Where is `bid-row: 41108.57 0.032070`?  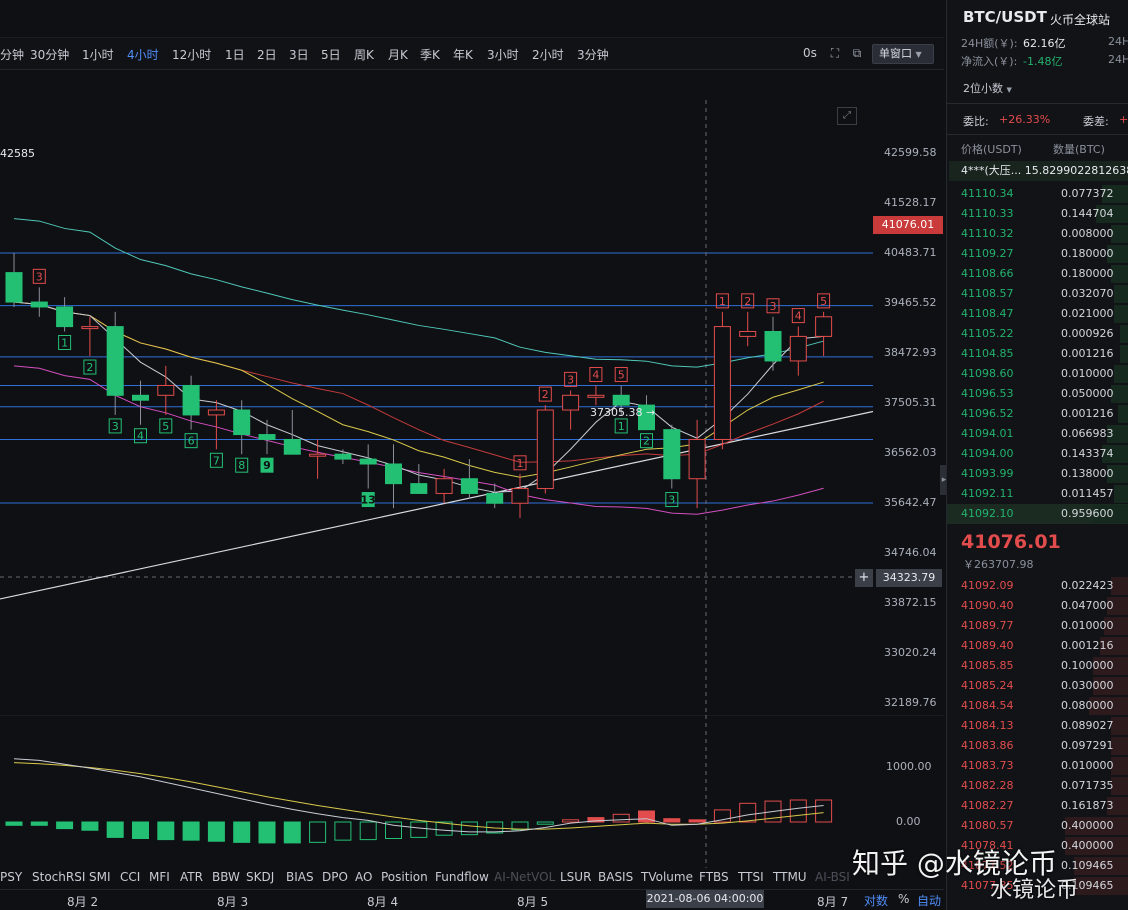
bid-row: 41108.57 0.032070 is located at coordinates (1037, 294).